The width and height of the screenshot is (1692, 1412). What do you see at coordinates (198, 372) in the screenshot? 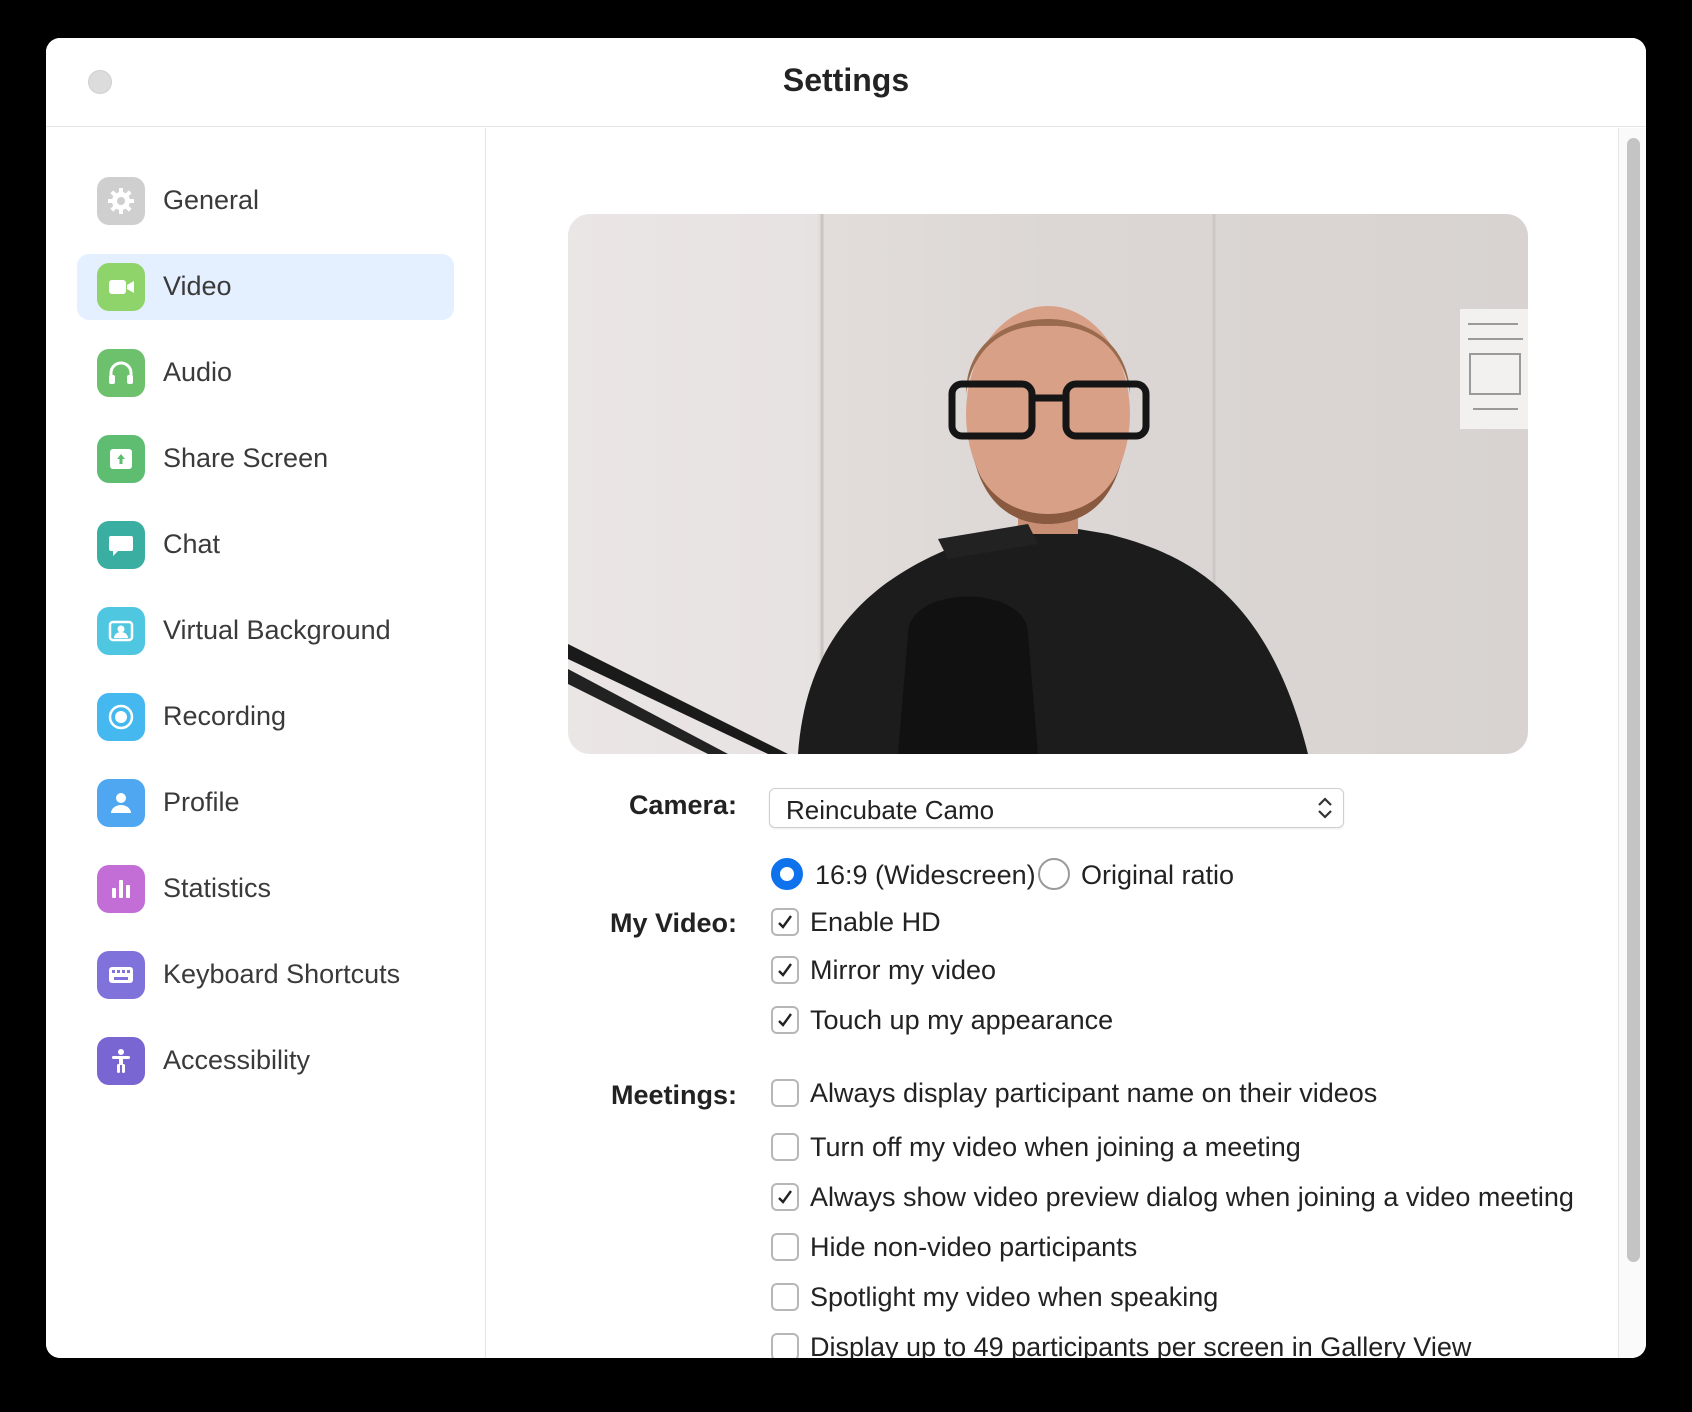
I see `sidebar-item-label: Audio` at bounding box center [198, 372].